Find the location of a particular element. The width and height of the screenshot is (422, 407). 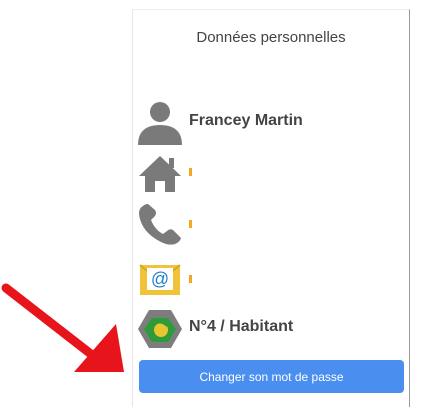

change-password-button: Changer son mot de passe is located at coordinates (271, 376).